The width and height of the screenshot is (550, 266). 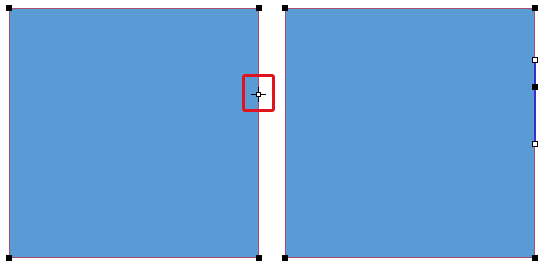 What do you see at coordinates (285, 8) in the screenshot?
I see `right-top-left-handle` at bounding box center [285, 8].